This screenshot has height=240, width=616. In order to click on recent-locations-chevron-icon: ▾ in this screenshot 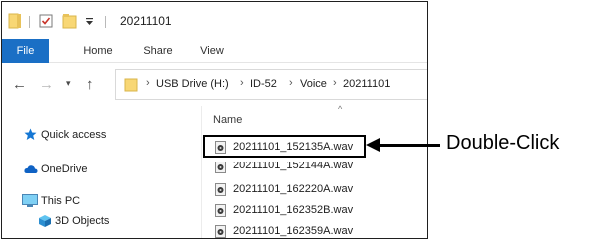, I will do `click(68, 83)`.